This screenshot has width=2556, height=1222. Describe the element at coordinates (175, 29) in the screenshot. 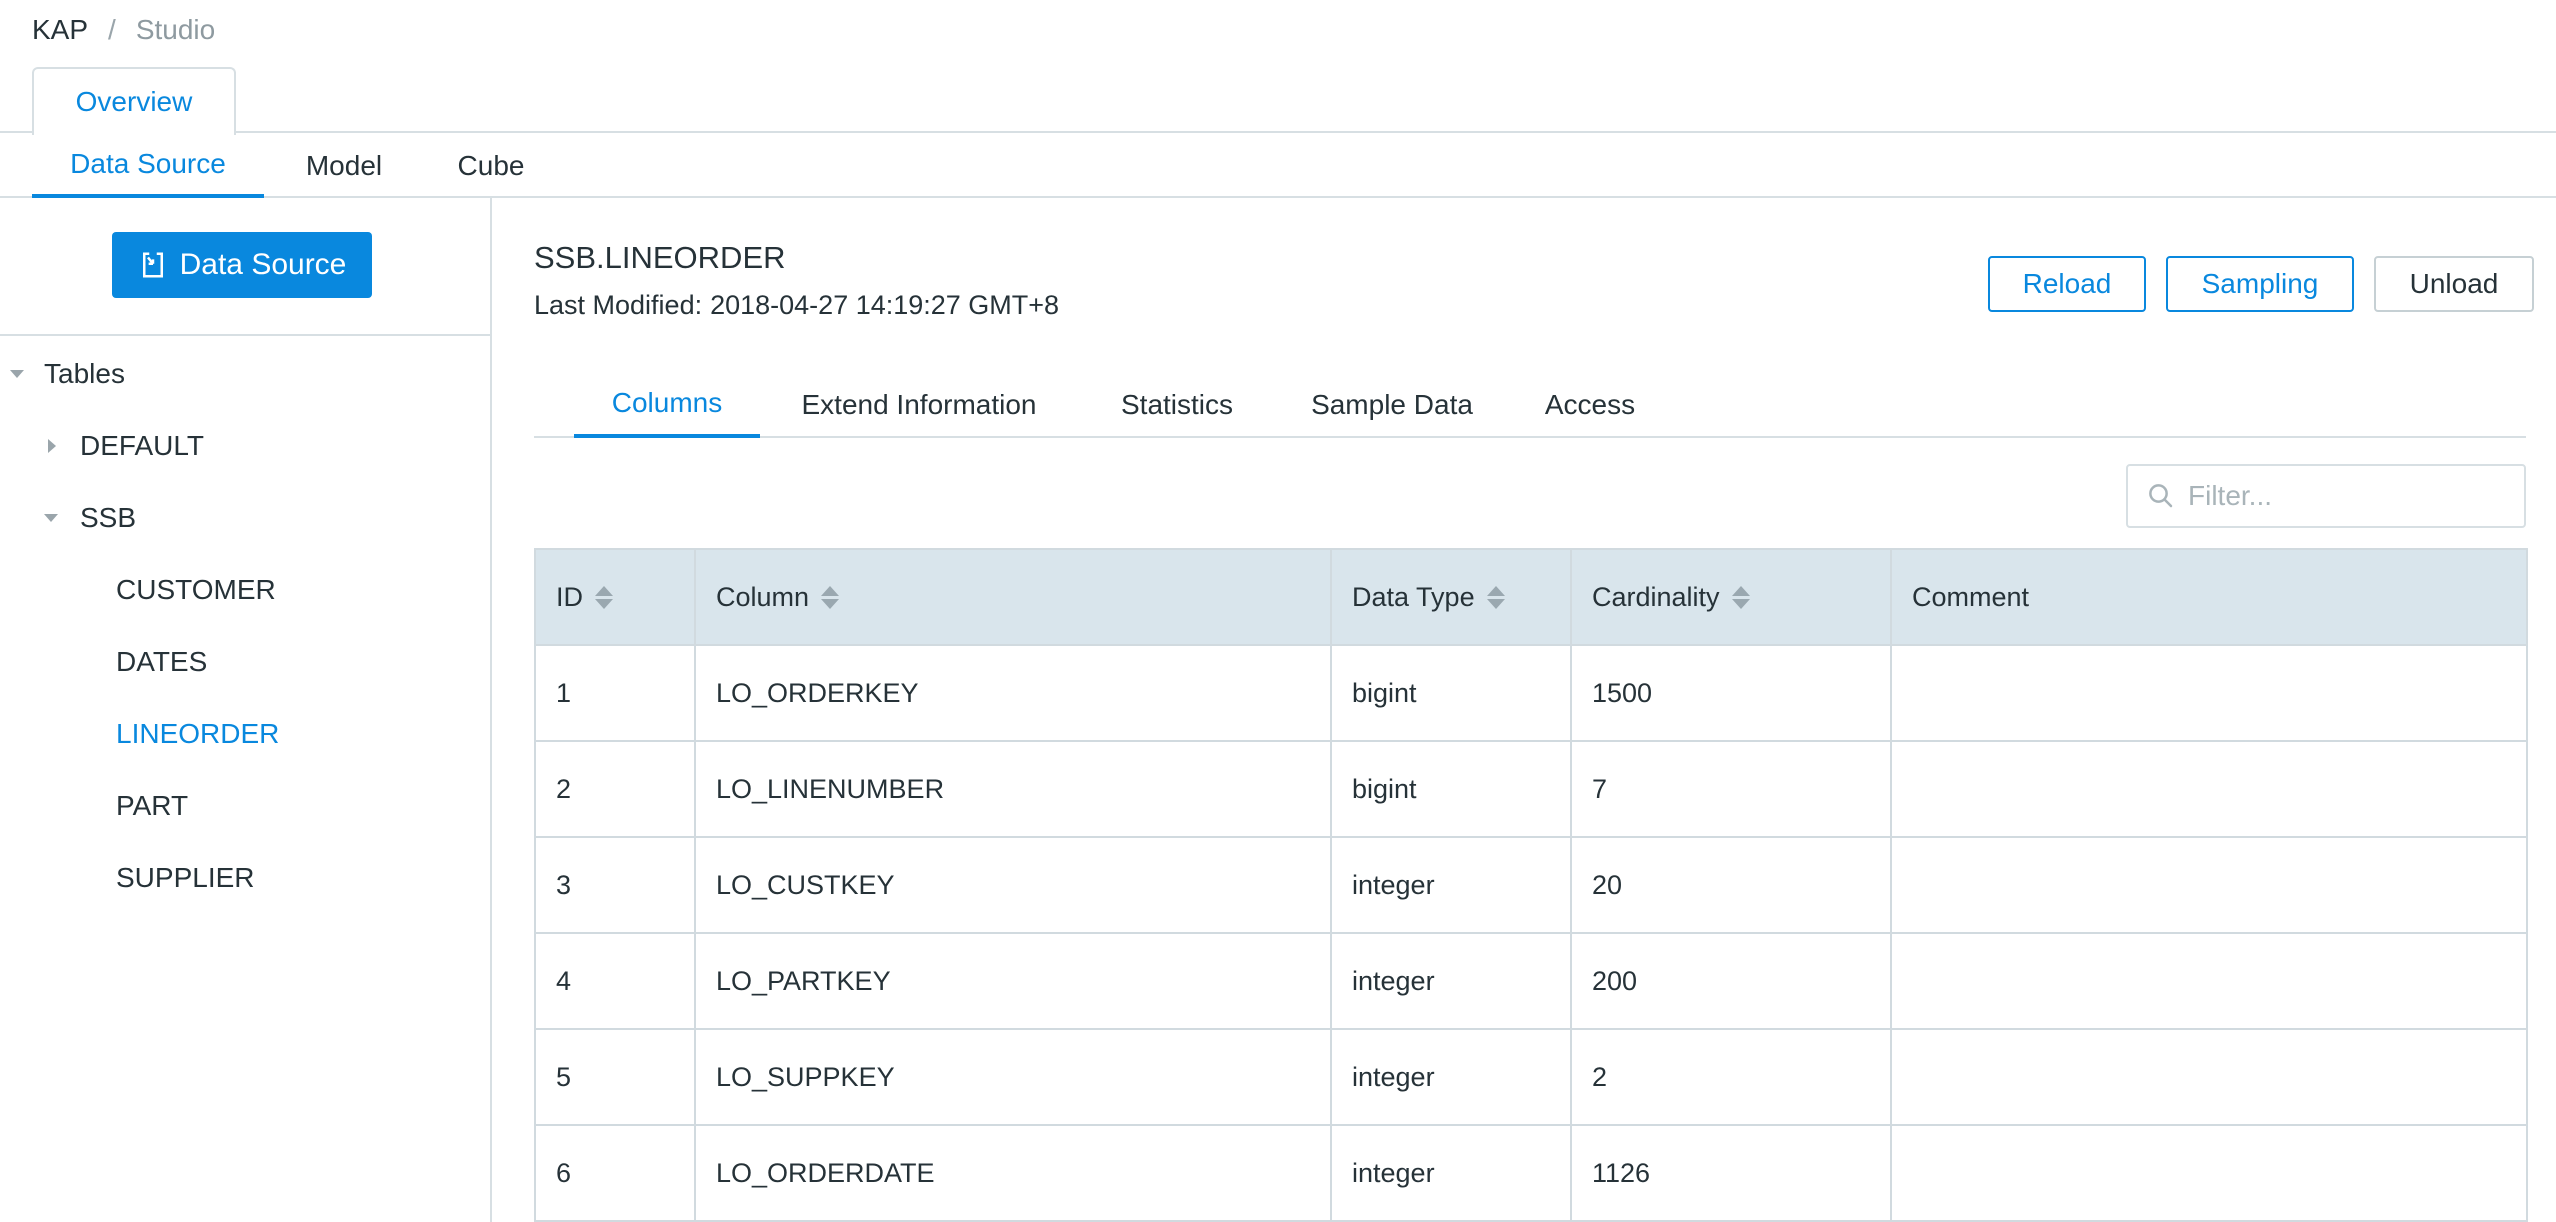

I see `breadcrumb-current: Studio` at that location.